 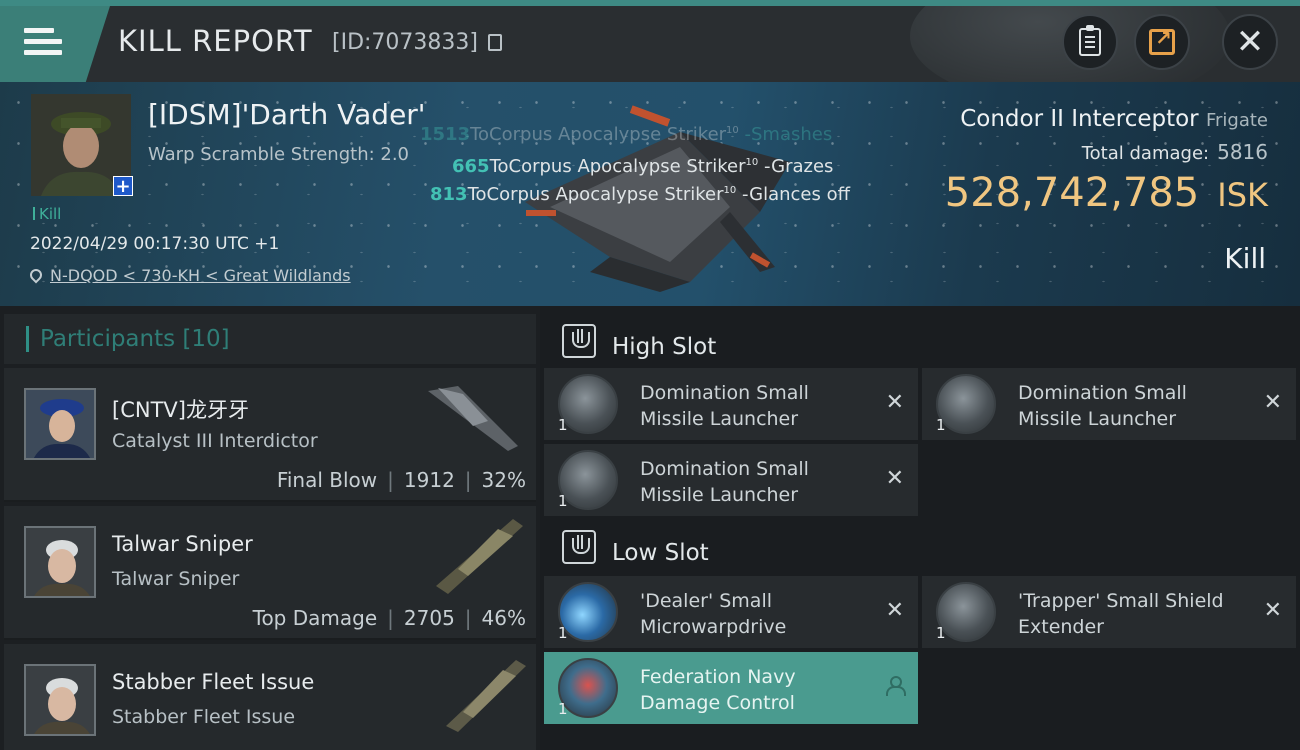 I want to click on add-contact-icon: +, so click(x=123, y=186).